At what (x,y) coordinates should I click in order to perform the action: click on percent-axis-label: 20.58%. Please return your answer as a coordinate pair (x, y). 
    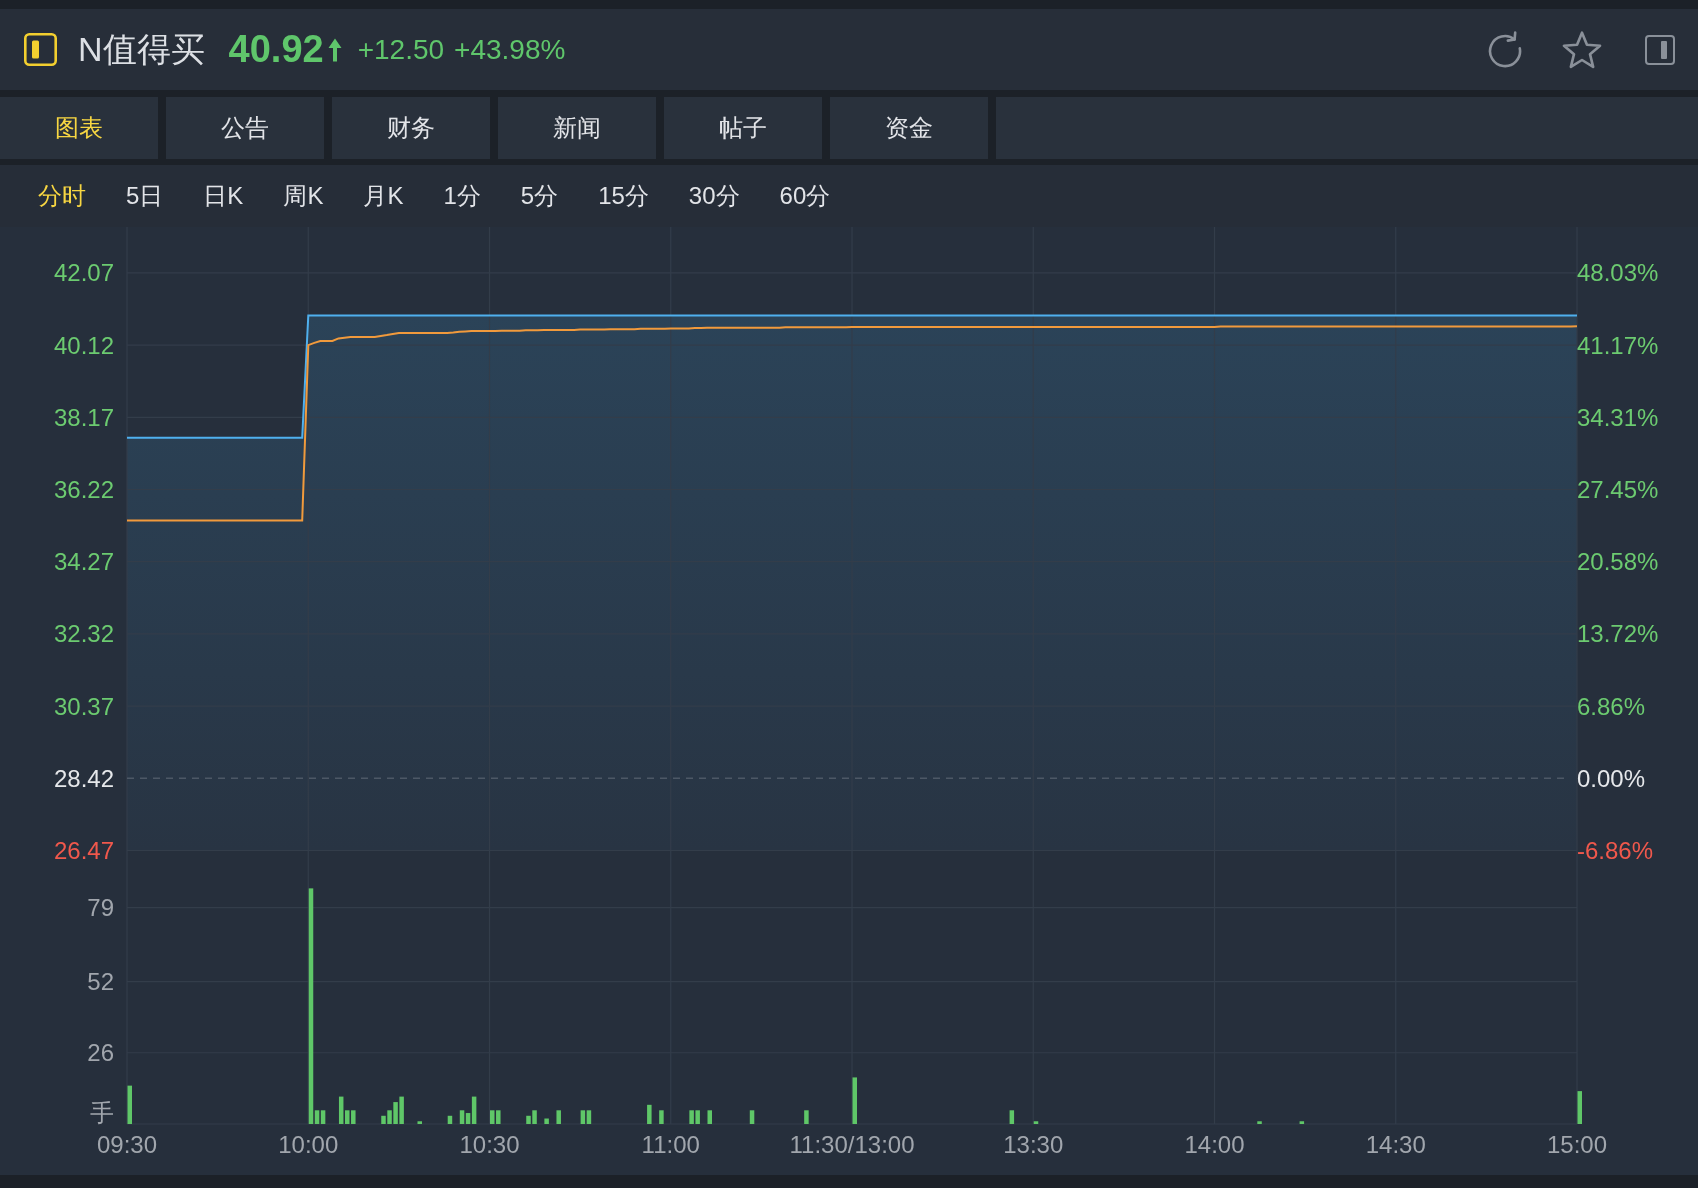
    Looking at the image, I should click on (1618, 562).